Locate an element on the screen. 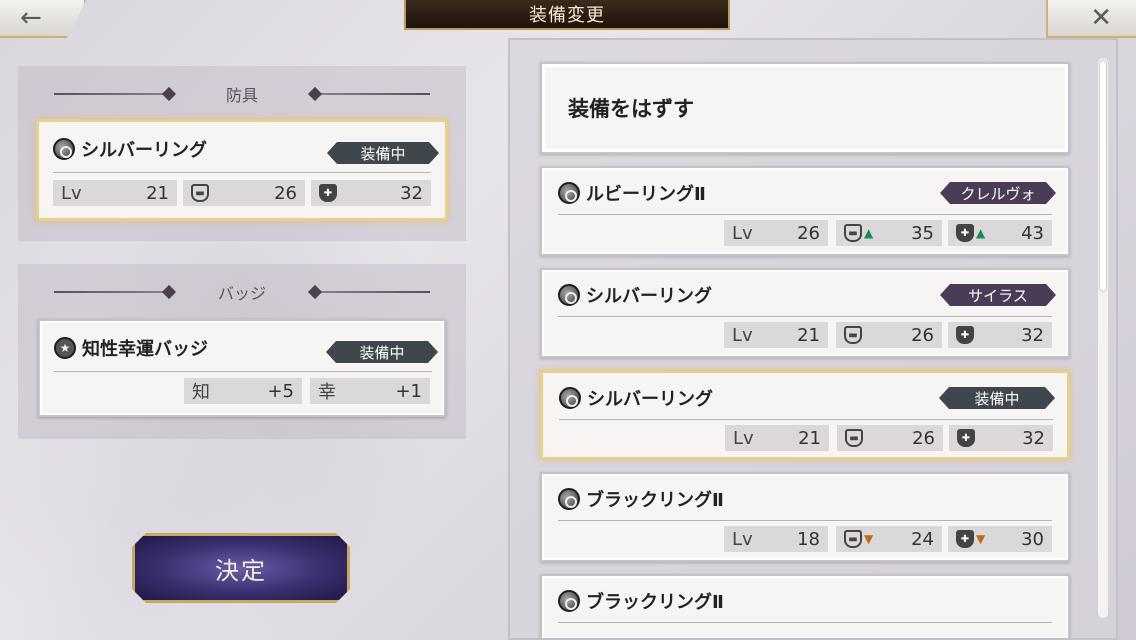 This screenshot has height=640, width=1136. armor-card-name: シルバーリング is located at coordinates (130, 149).